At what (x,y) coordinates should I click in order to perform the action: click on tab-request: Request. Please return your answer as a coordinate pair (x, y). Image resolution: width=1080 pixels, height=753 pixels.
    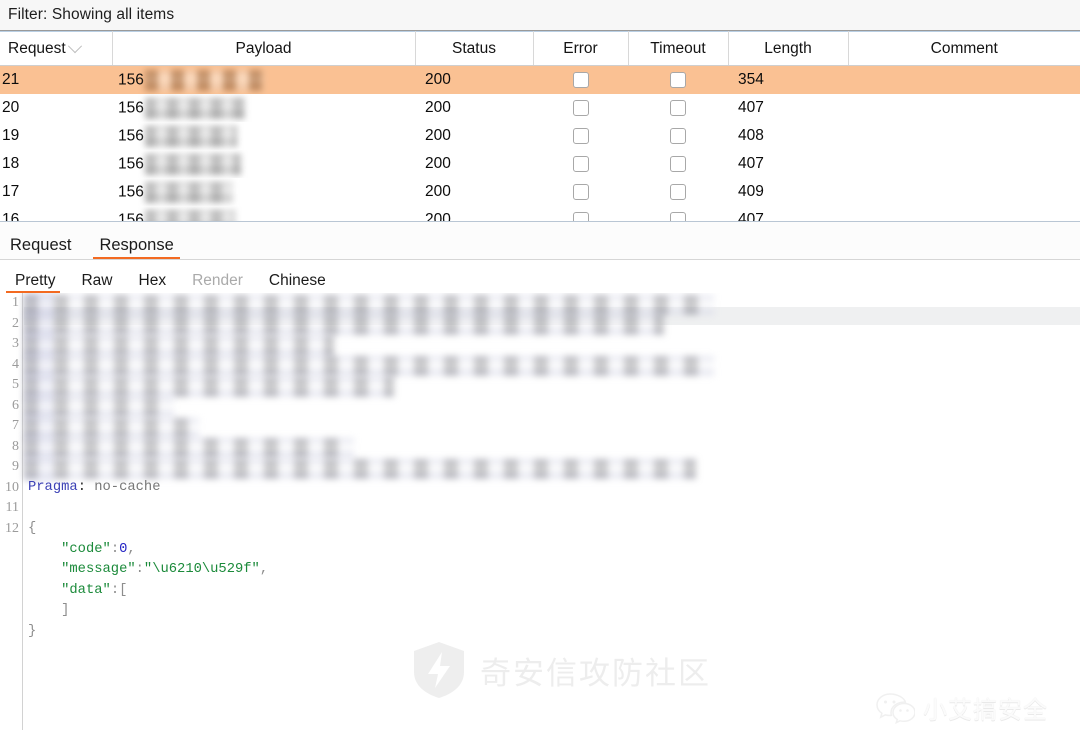
    Looking at the image, I should click on (45, 248).